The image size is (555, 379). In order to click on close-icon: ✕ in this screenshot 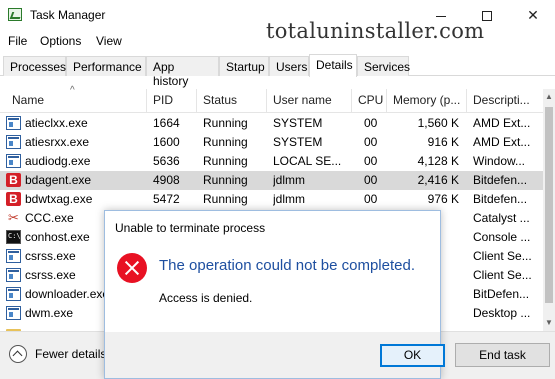, I will do `click(533, 15)`.